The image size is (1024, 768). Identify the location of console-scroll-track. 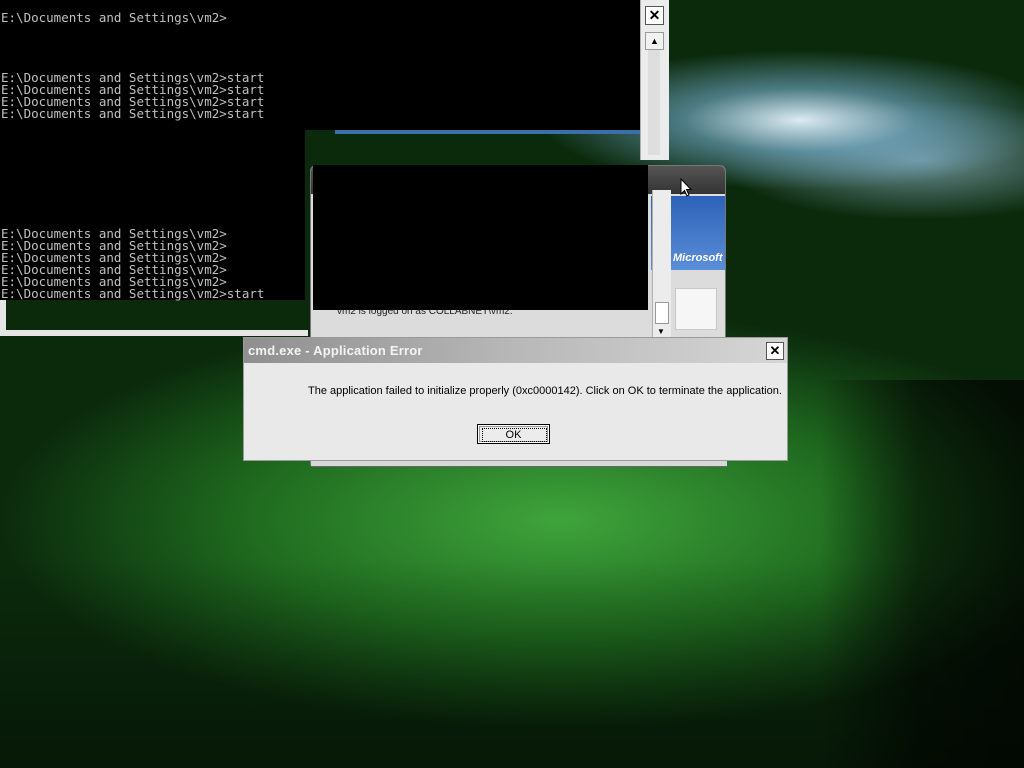
(654, 102).